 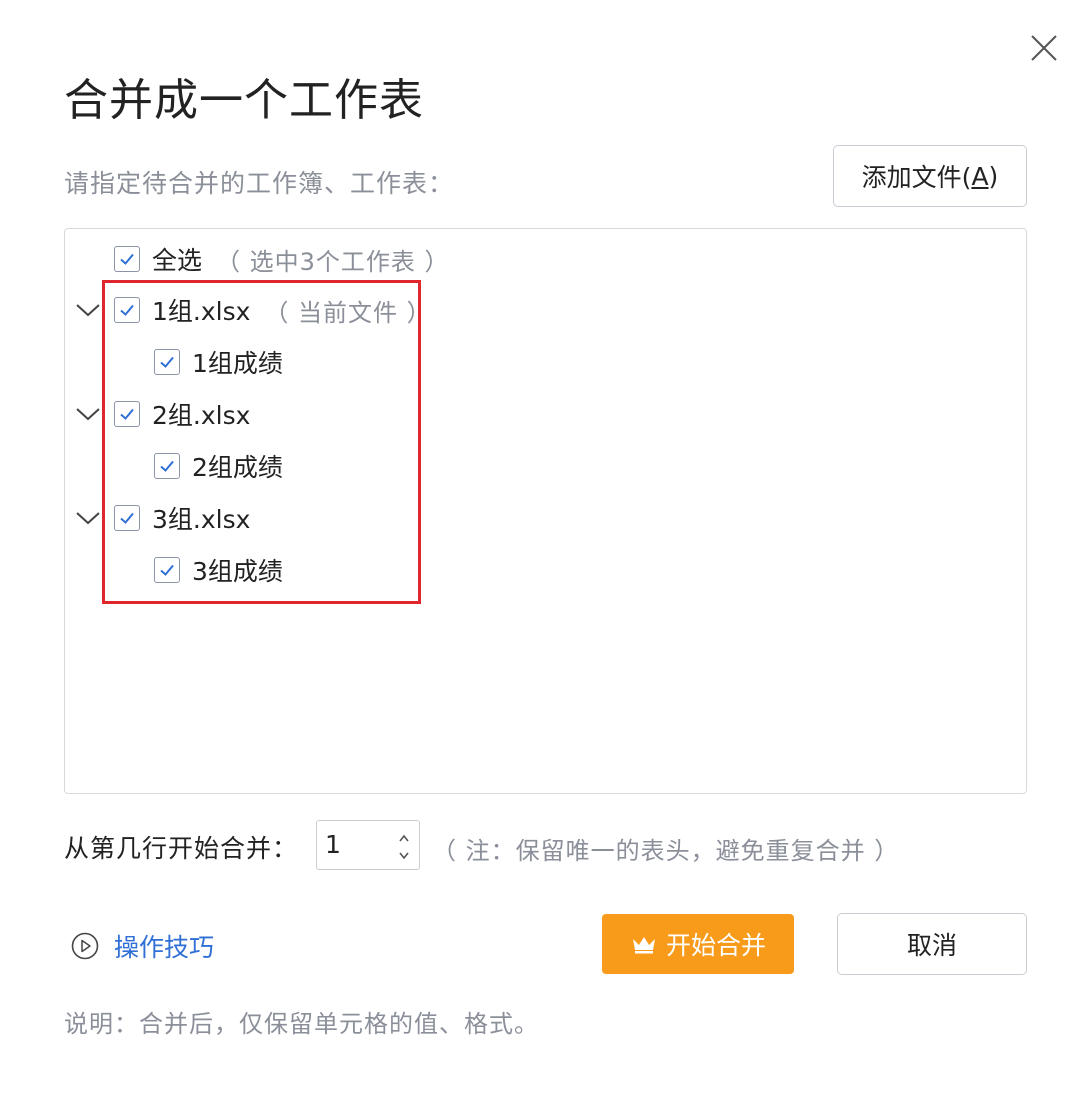 I want to click on file-name-2: 2组.xlsx, so click(x=201, y=415).